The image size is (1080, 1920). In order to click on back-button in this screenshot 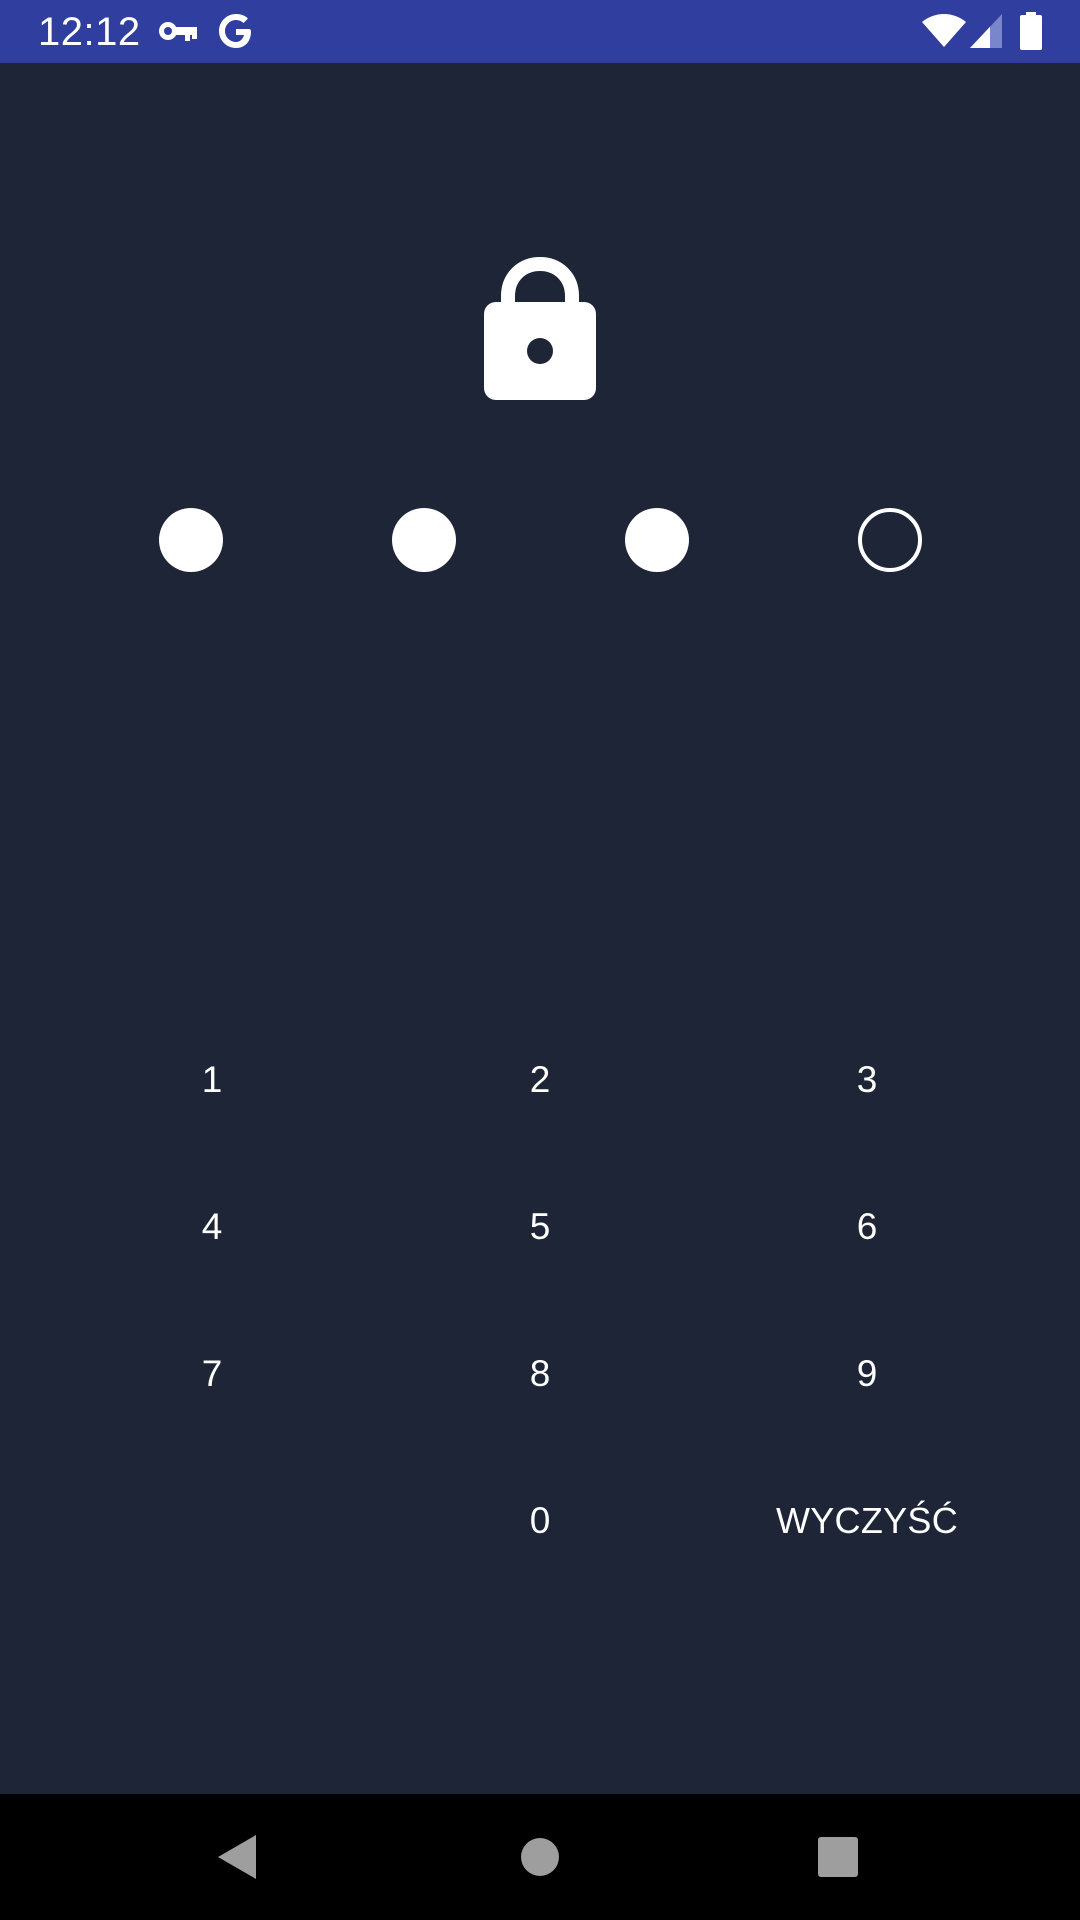, I will do `click(238, 1857)`.